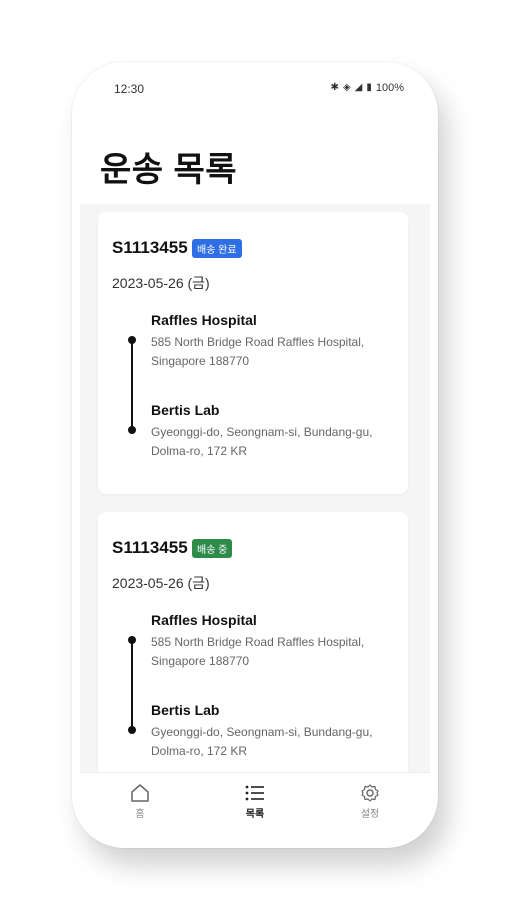 This screenshot has width=506, height=900. What do you see at coordinates (370, 793) in the screenshot?
I see `gear-icon` at bounding box center [370, 793].